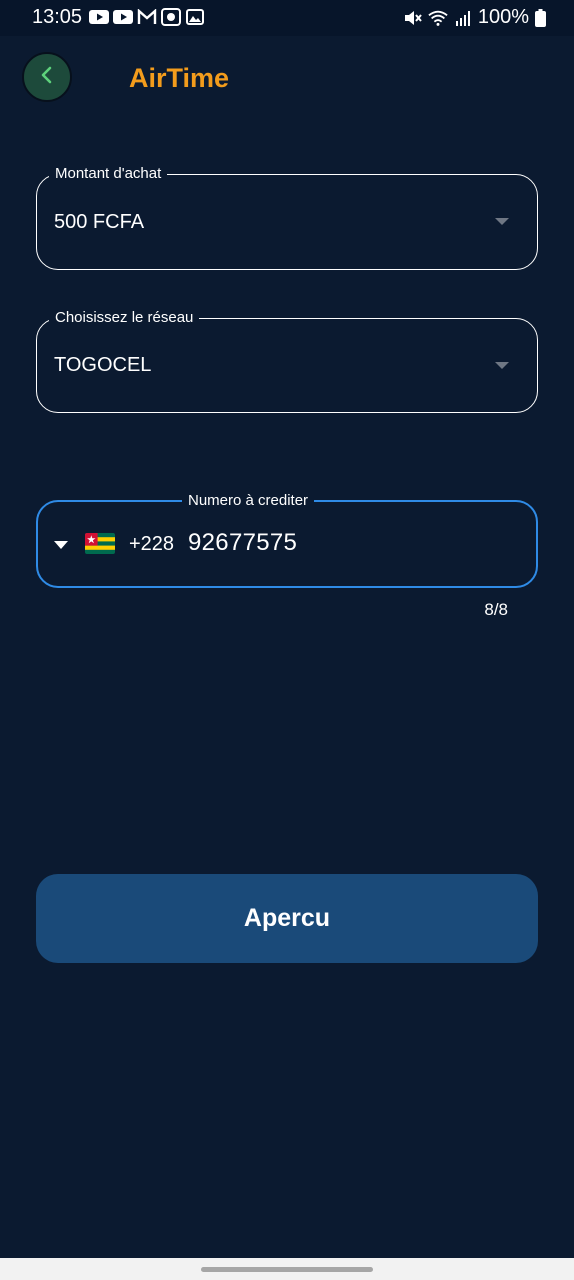  Describe the element at coordinates (124, 318) in the screenshot. I see `network-label: Choisissez le réseau` at that location.